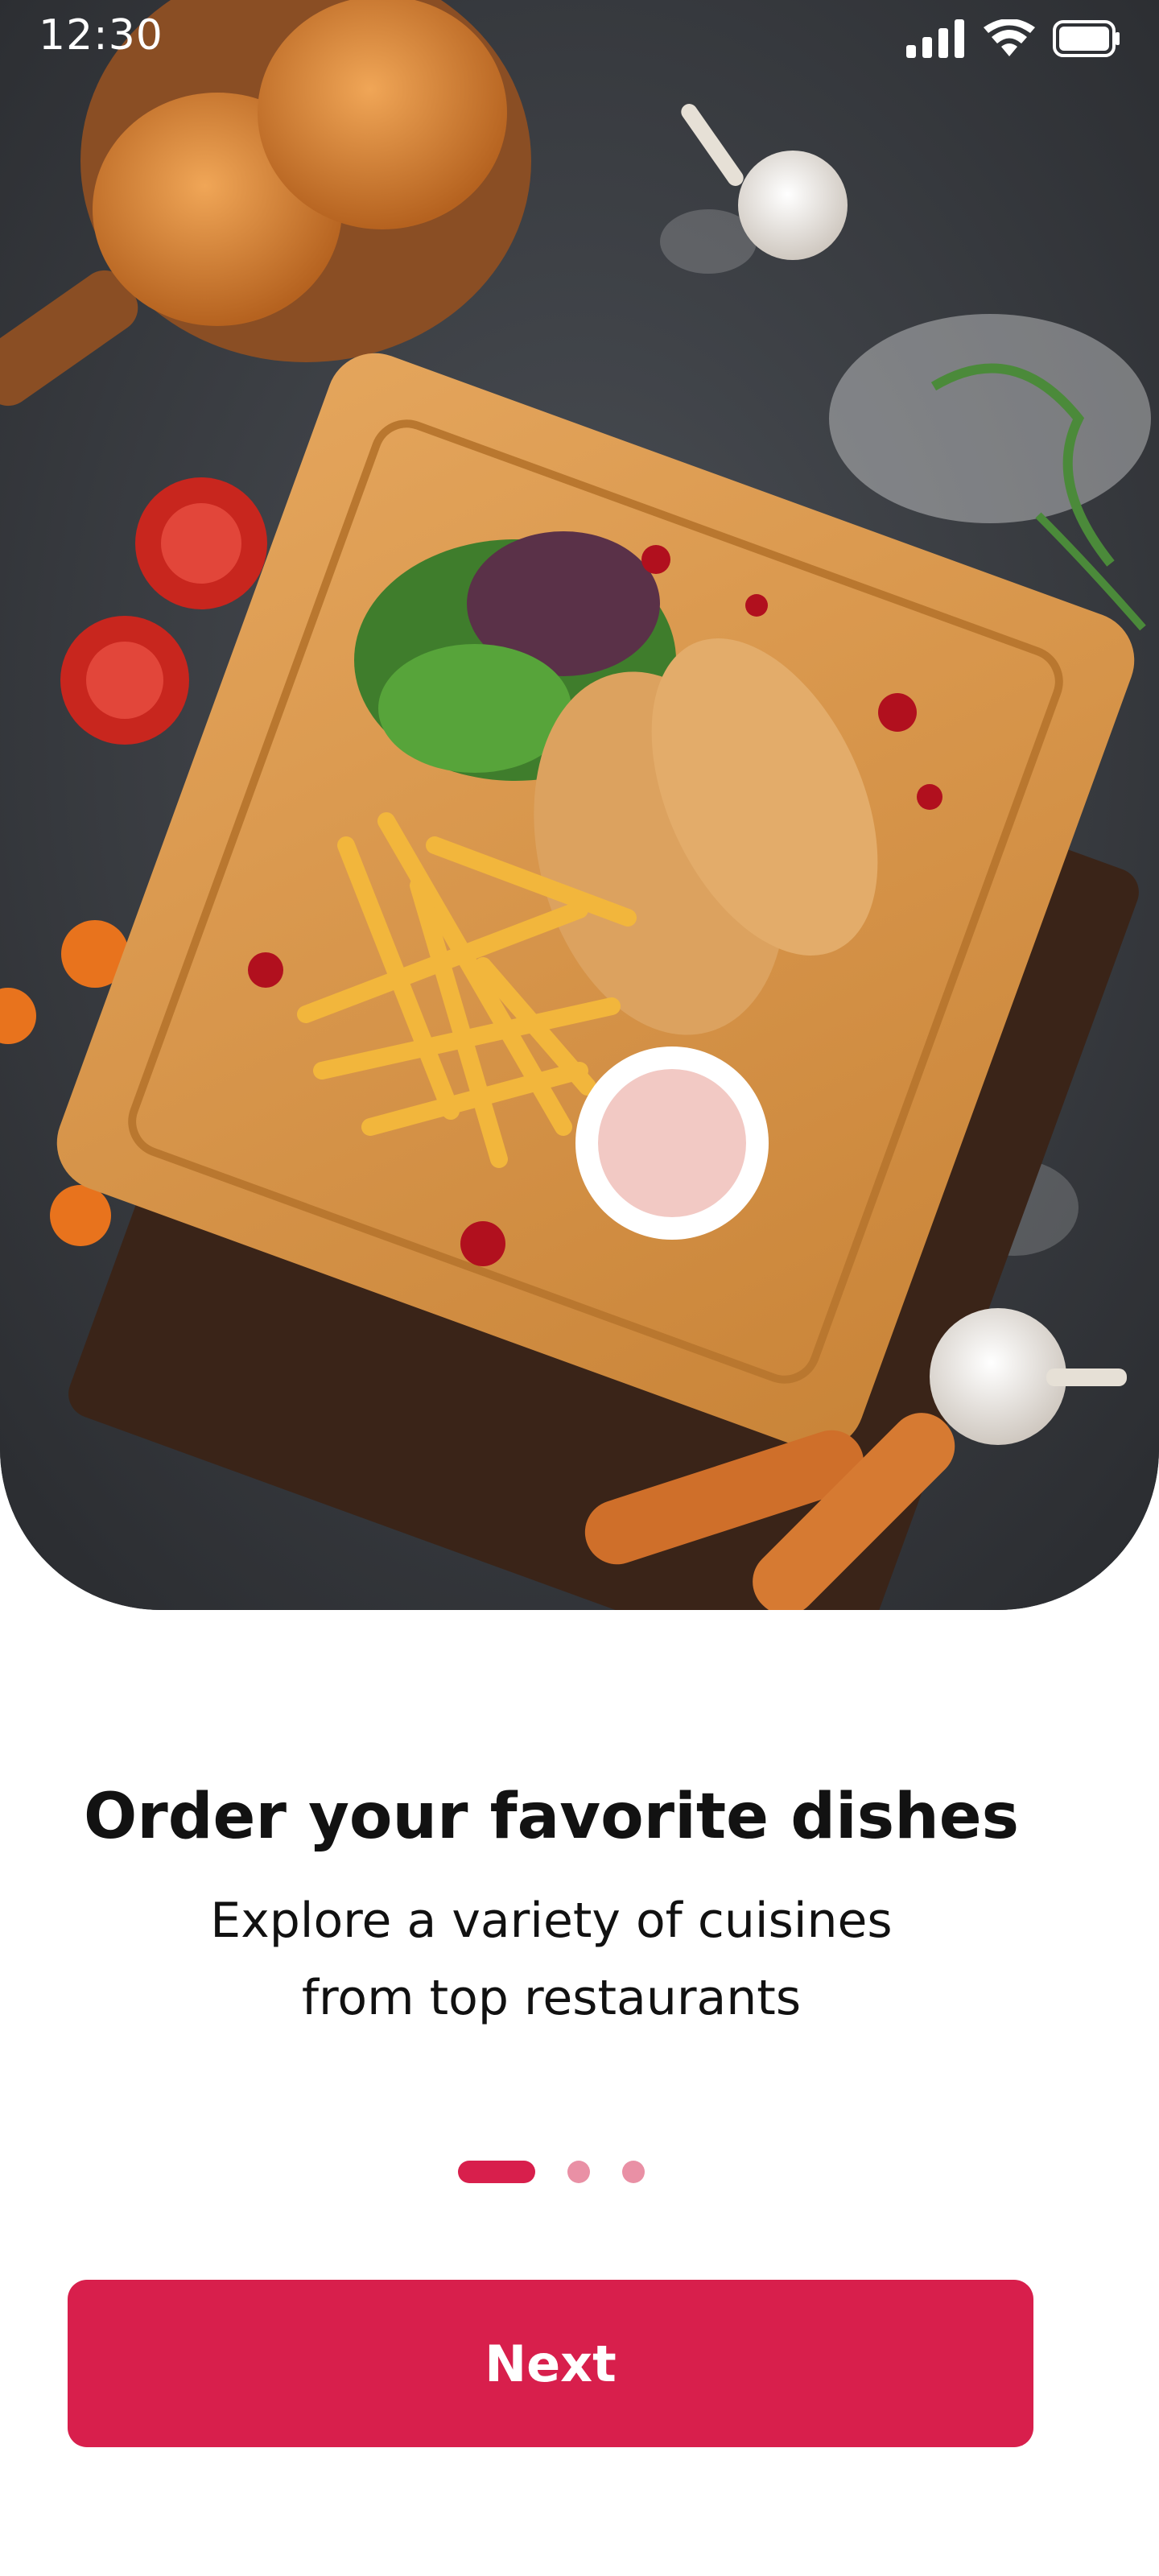 Image resolution: width=1159 pixels, height=2576 pixels. Describe the element at coordinates (551, 1921) in the screenshot. I see `subtitle-line-1: Explore a variety of cuisines` at that location.